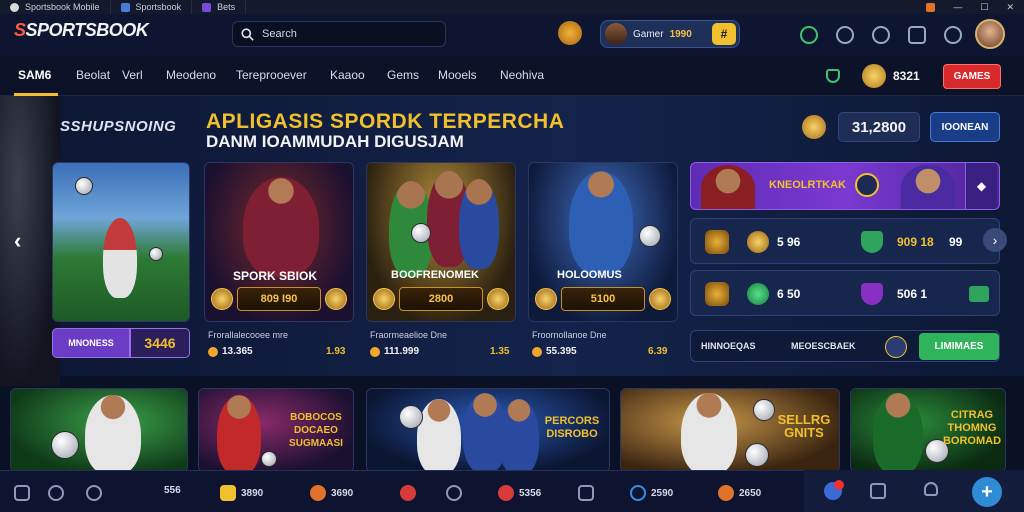  I want to click on clock-icon, so click(809, 35).